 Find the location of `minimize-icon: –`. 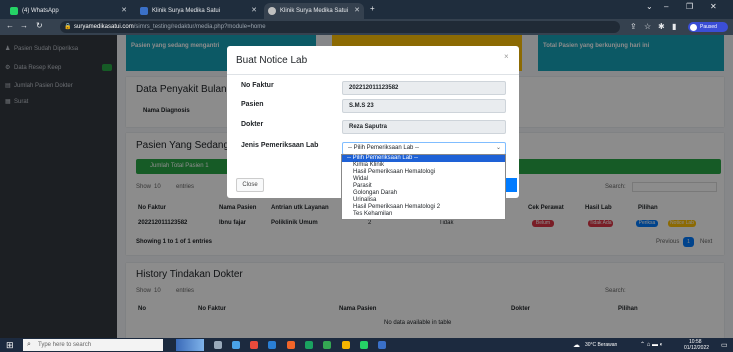

minimize-icon: – is located at coordinates (666, 6).